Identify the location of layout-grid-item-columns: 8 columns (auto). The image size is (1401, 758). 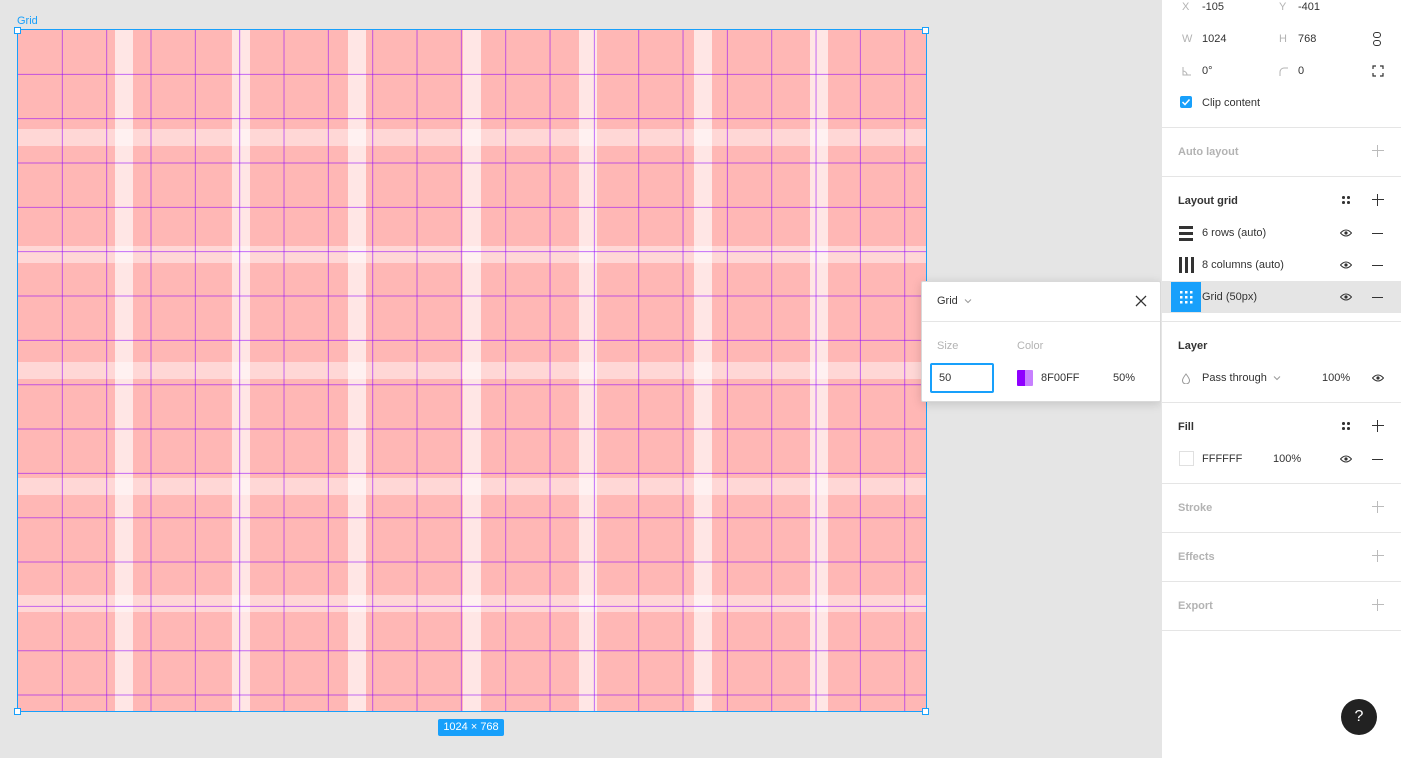
(1281, 265).